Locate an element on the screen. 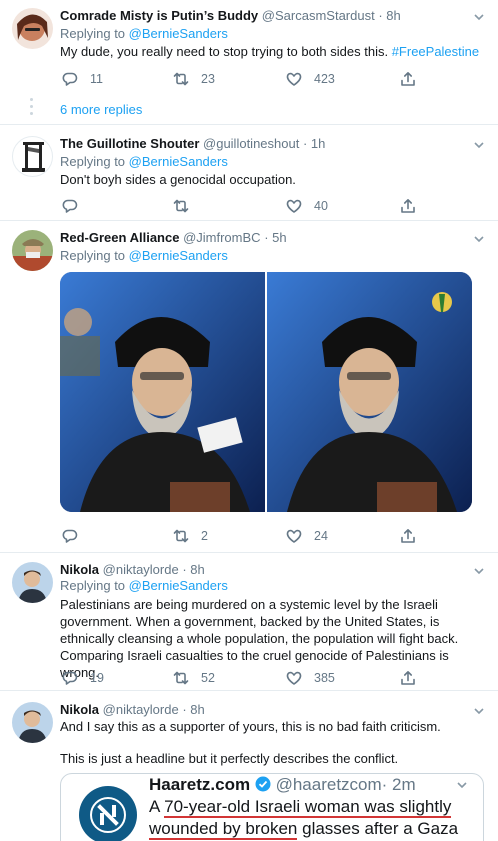 Image resolution: width=498 pixels, height=841 pixels. retweet-button is located at coordinates (181, 206).